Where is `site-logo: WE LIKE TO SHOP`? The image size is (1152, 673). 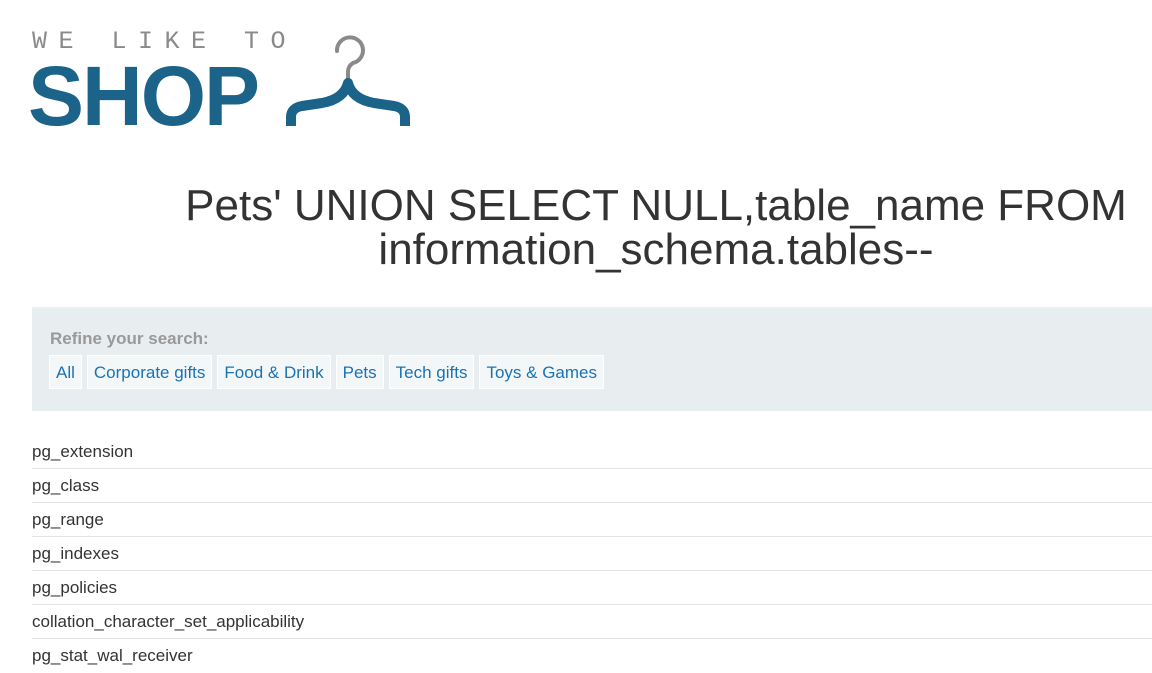
site-logo: WE LIKE TO SHOP is located at coordinates (229, 84).